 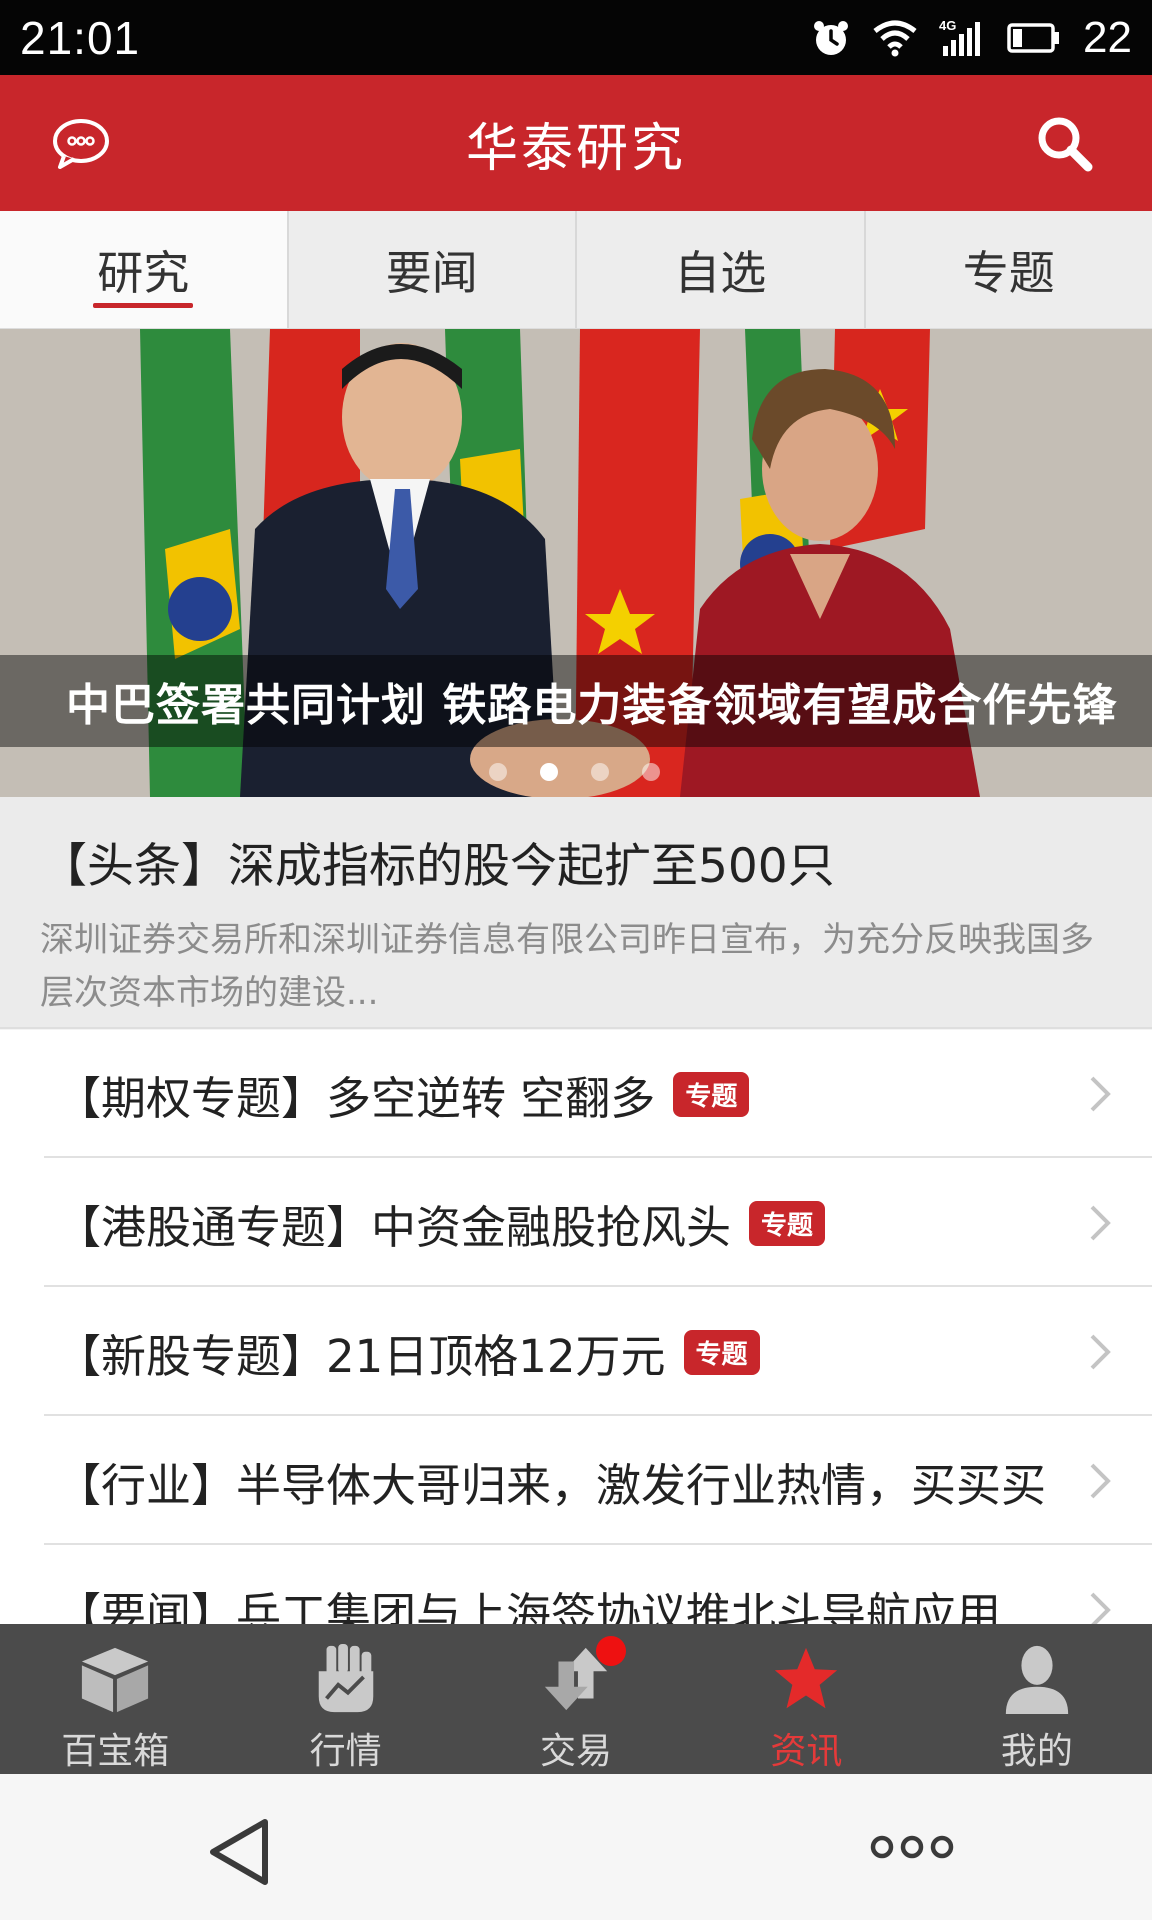 What do you see at coordinates (806, 1751) in the screenshot?
I see `nav-label: 资讯` at bounding box center [806, 1751].